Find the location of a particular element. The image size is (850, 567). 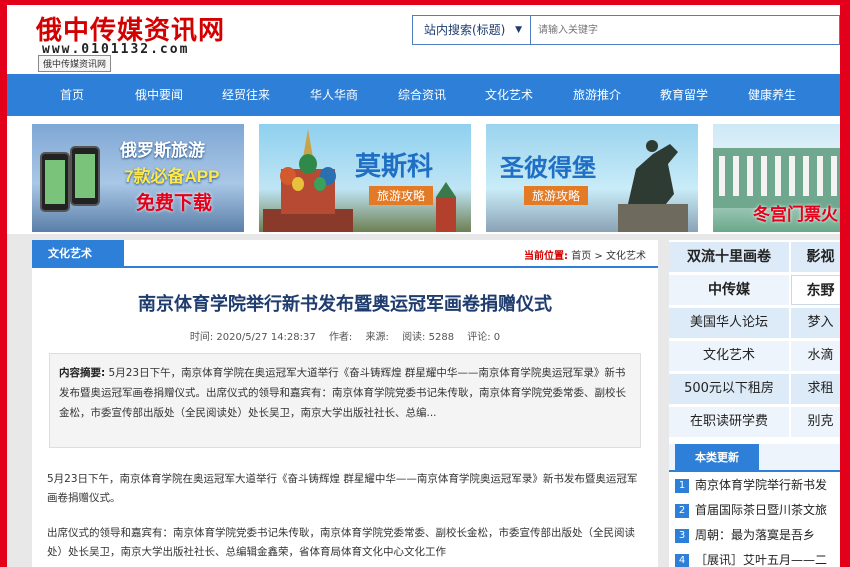

banner-subtitle: 7款必备APP is located at coordinates (172, 176).